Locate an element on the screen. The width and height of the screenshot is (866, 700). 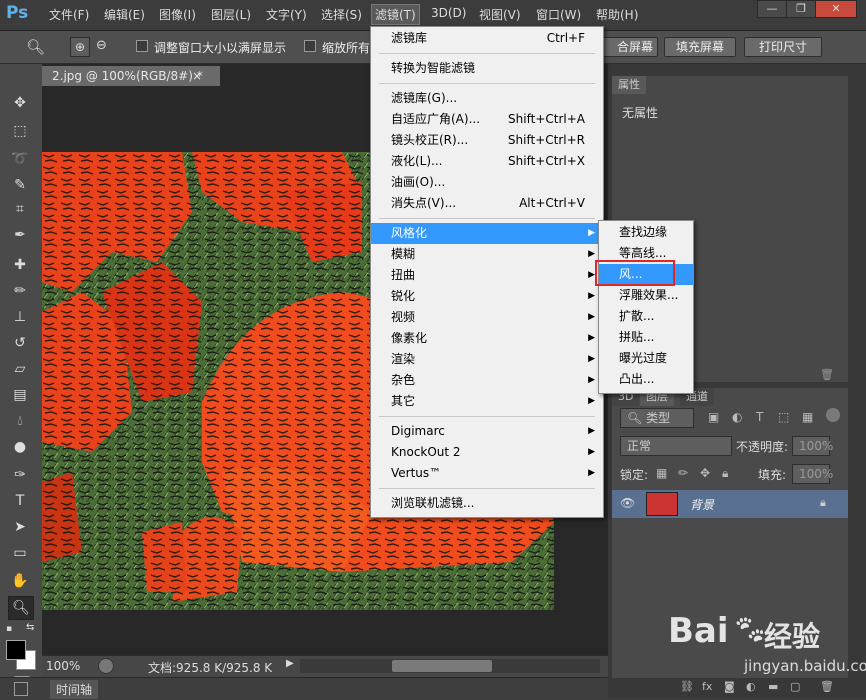
gradient-tool-icon: ▤ is located at coordinates (20, 395).